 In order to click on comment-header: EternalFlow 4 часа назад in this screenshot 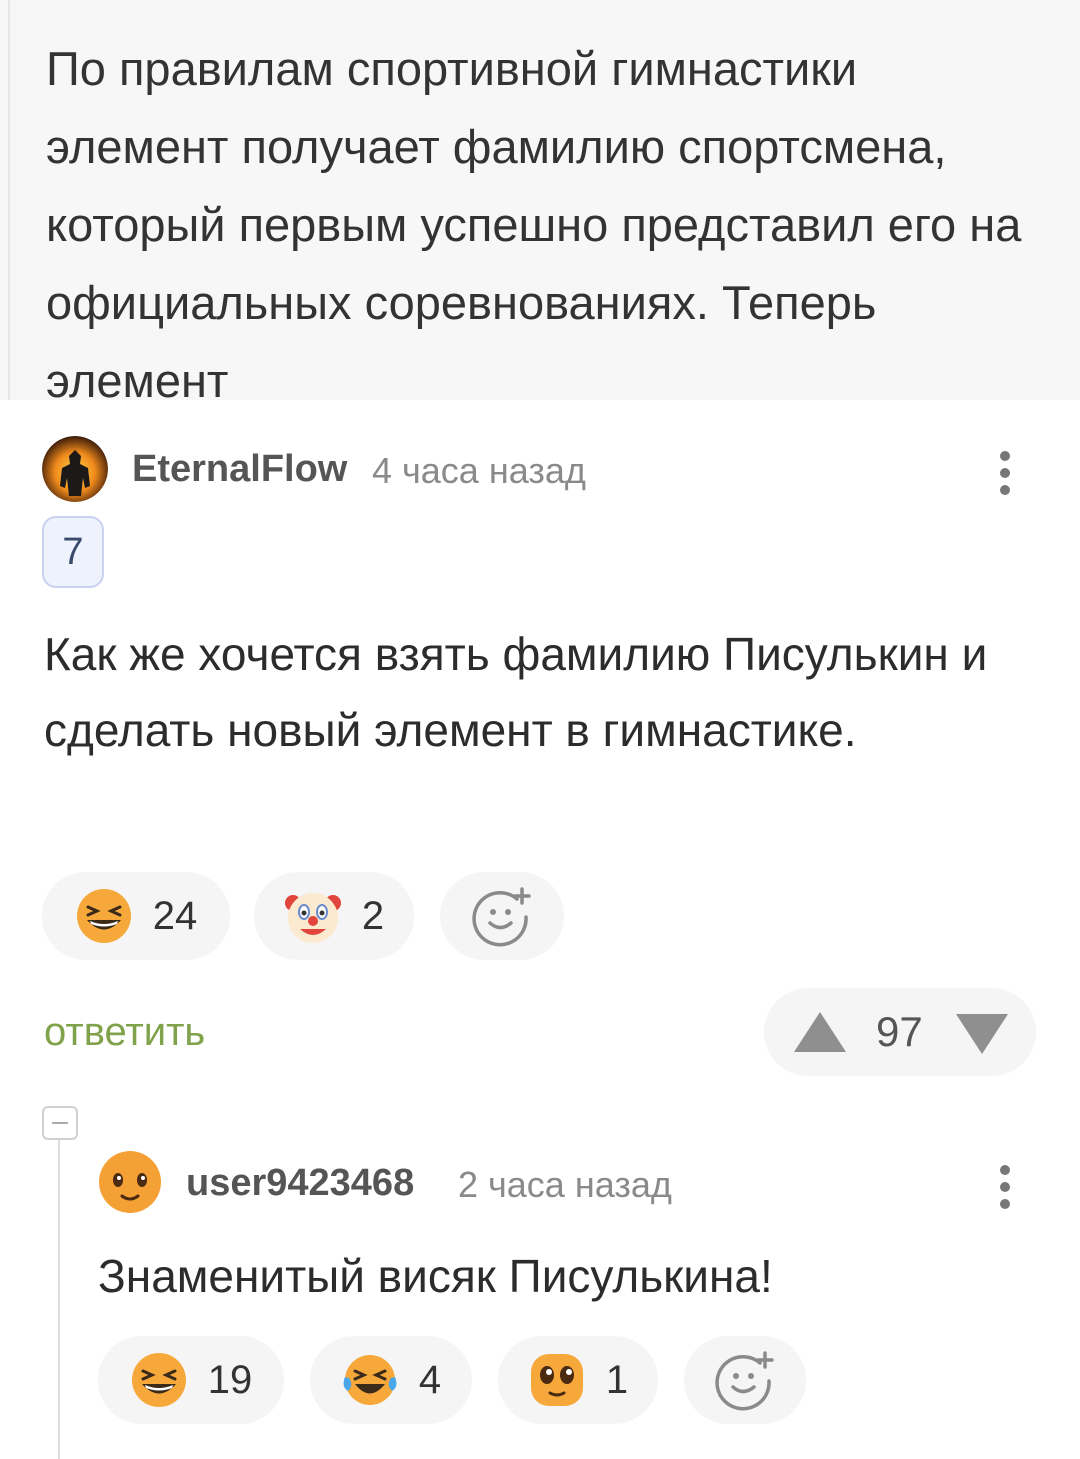, I will do `click(542, 469)`.